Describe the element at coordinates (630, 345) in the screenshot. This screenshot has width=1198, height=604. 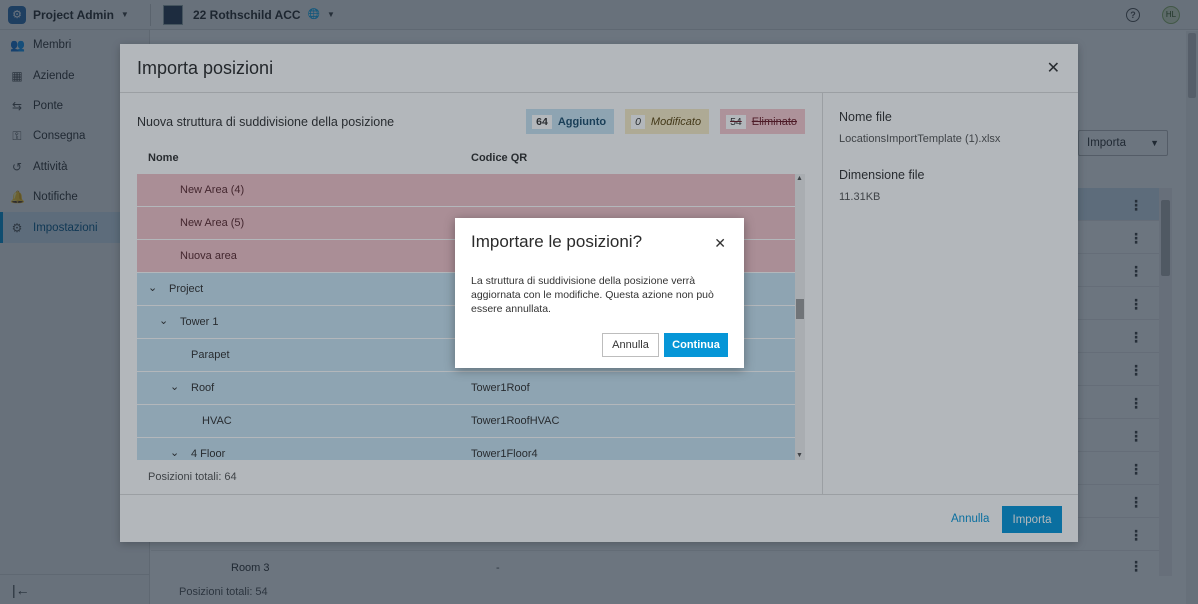
I see `cancel-button: Annulla` at that location.